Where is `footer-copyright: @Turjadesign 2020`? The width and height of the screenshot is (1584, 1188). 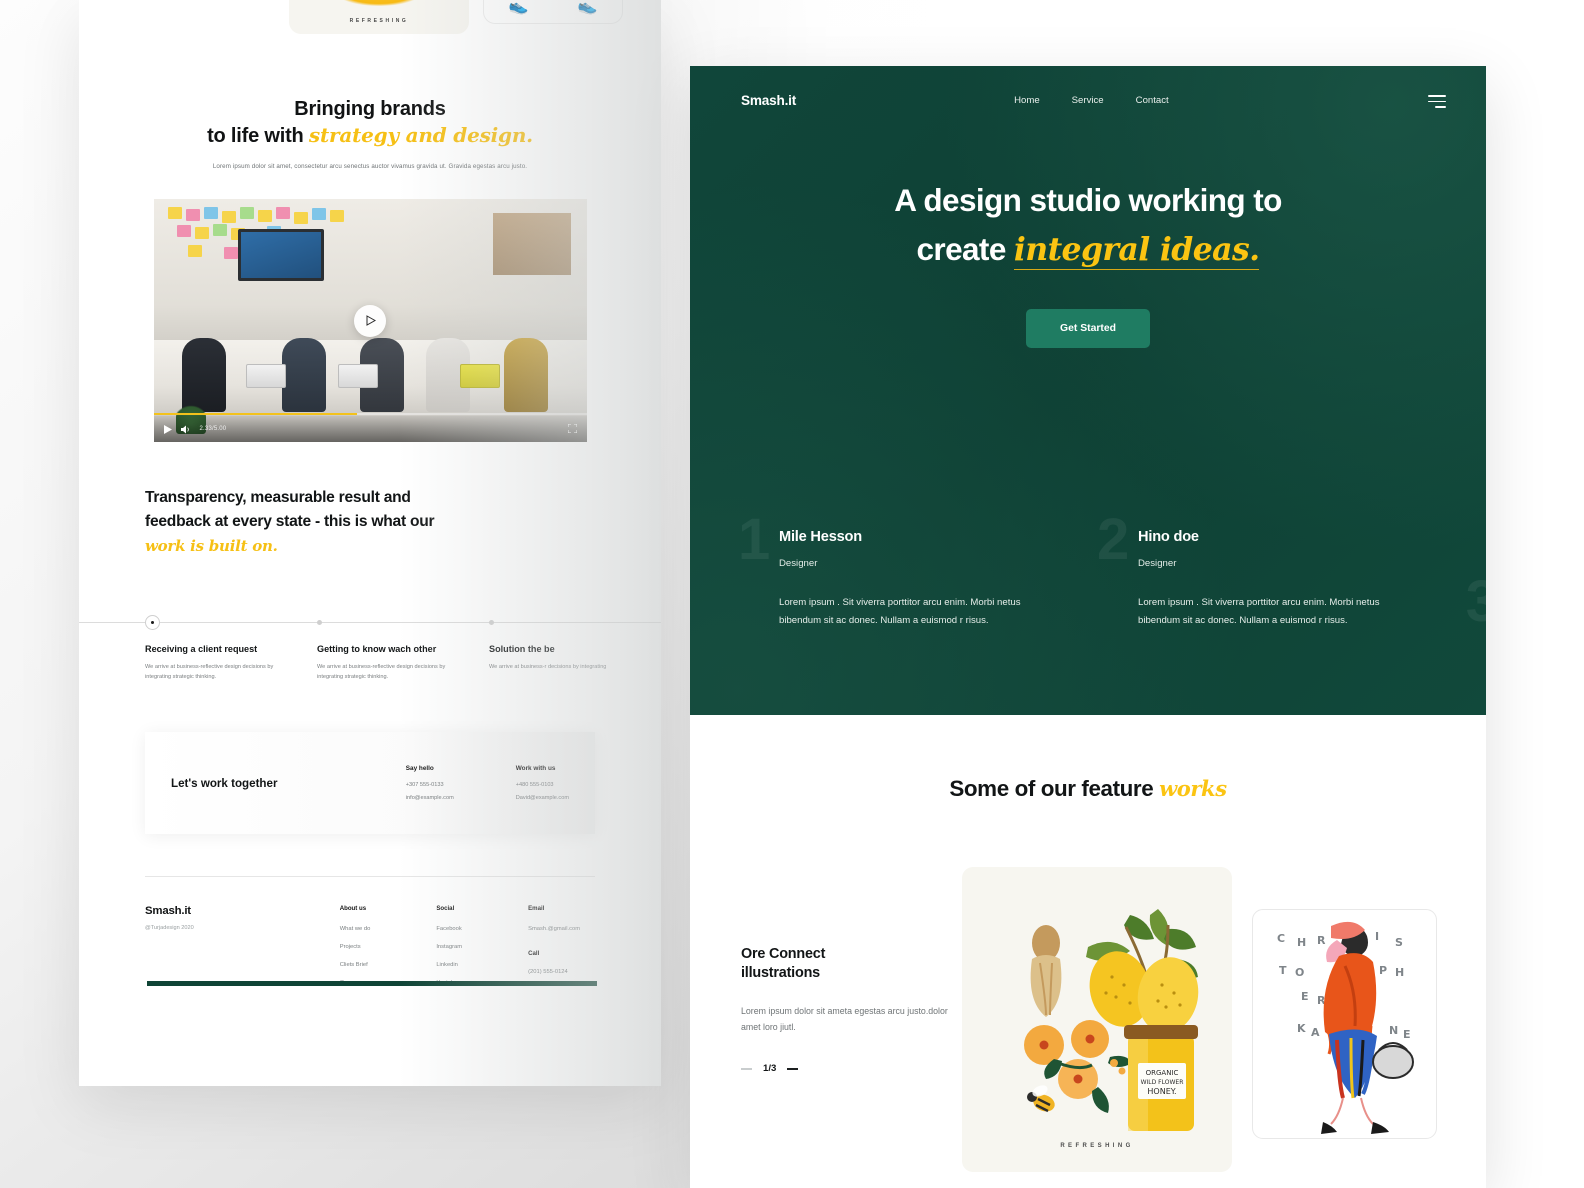
footer-copyright: @Turjadesign 2020 is located at coordinates (169, 928).